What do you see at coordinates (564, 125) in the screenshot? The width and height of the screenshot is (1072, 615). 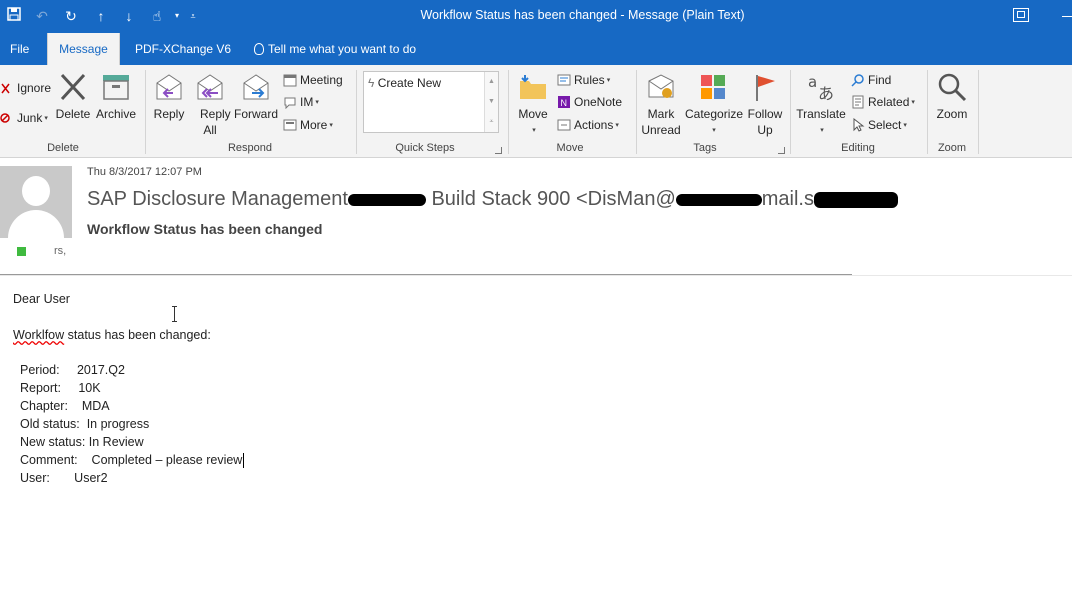 I see `actions-icon` at bounding box center [564, 125].